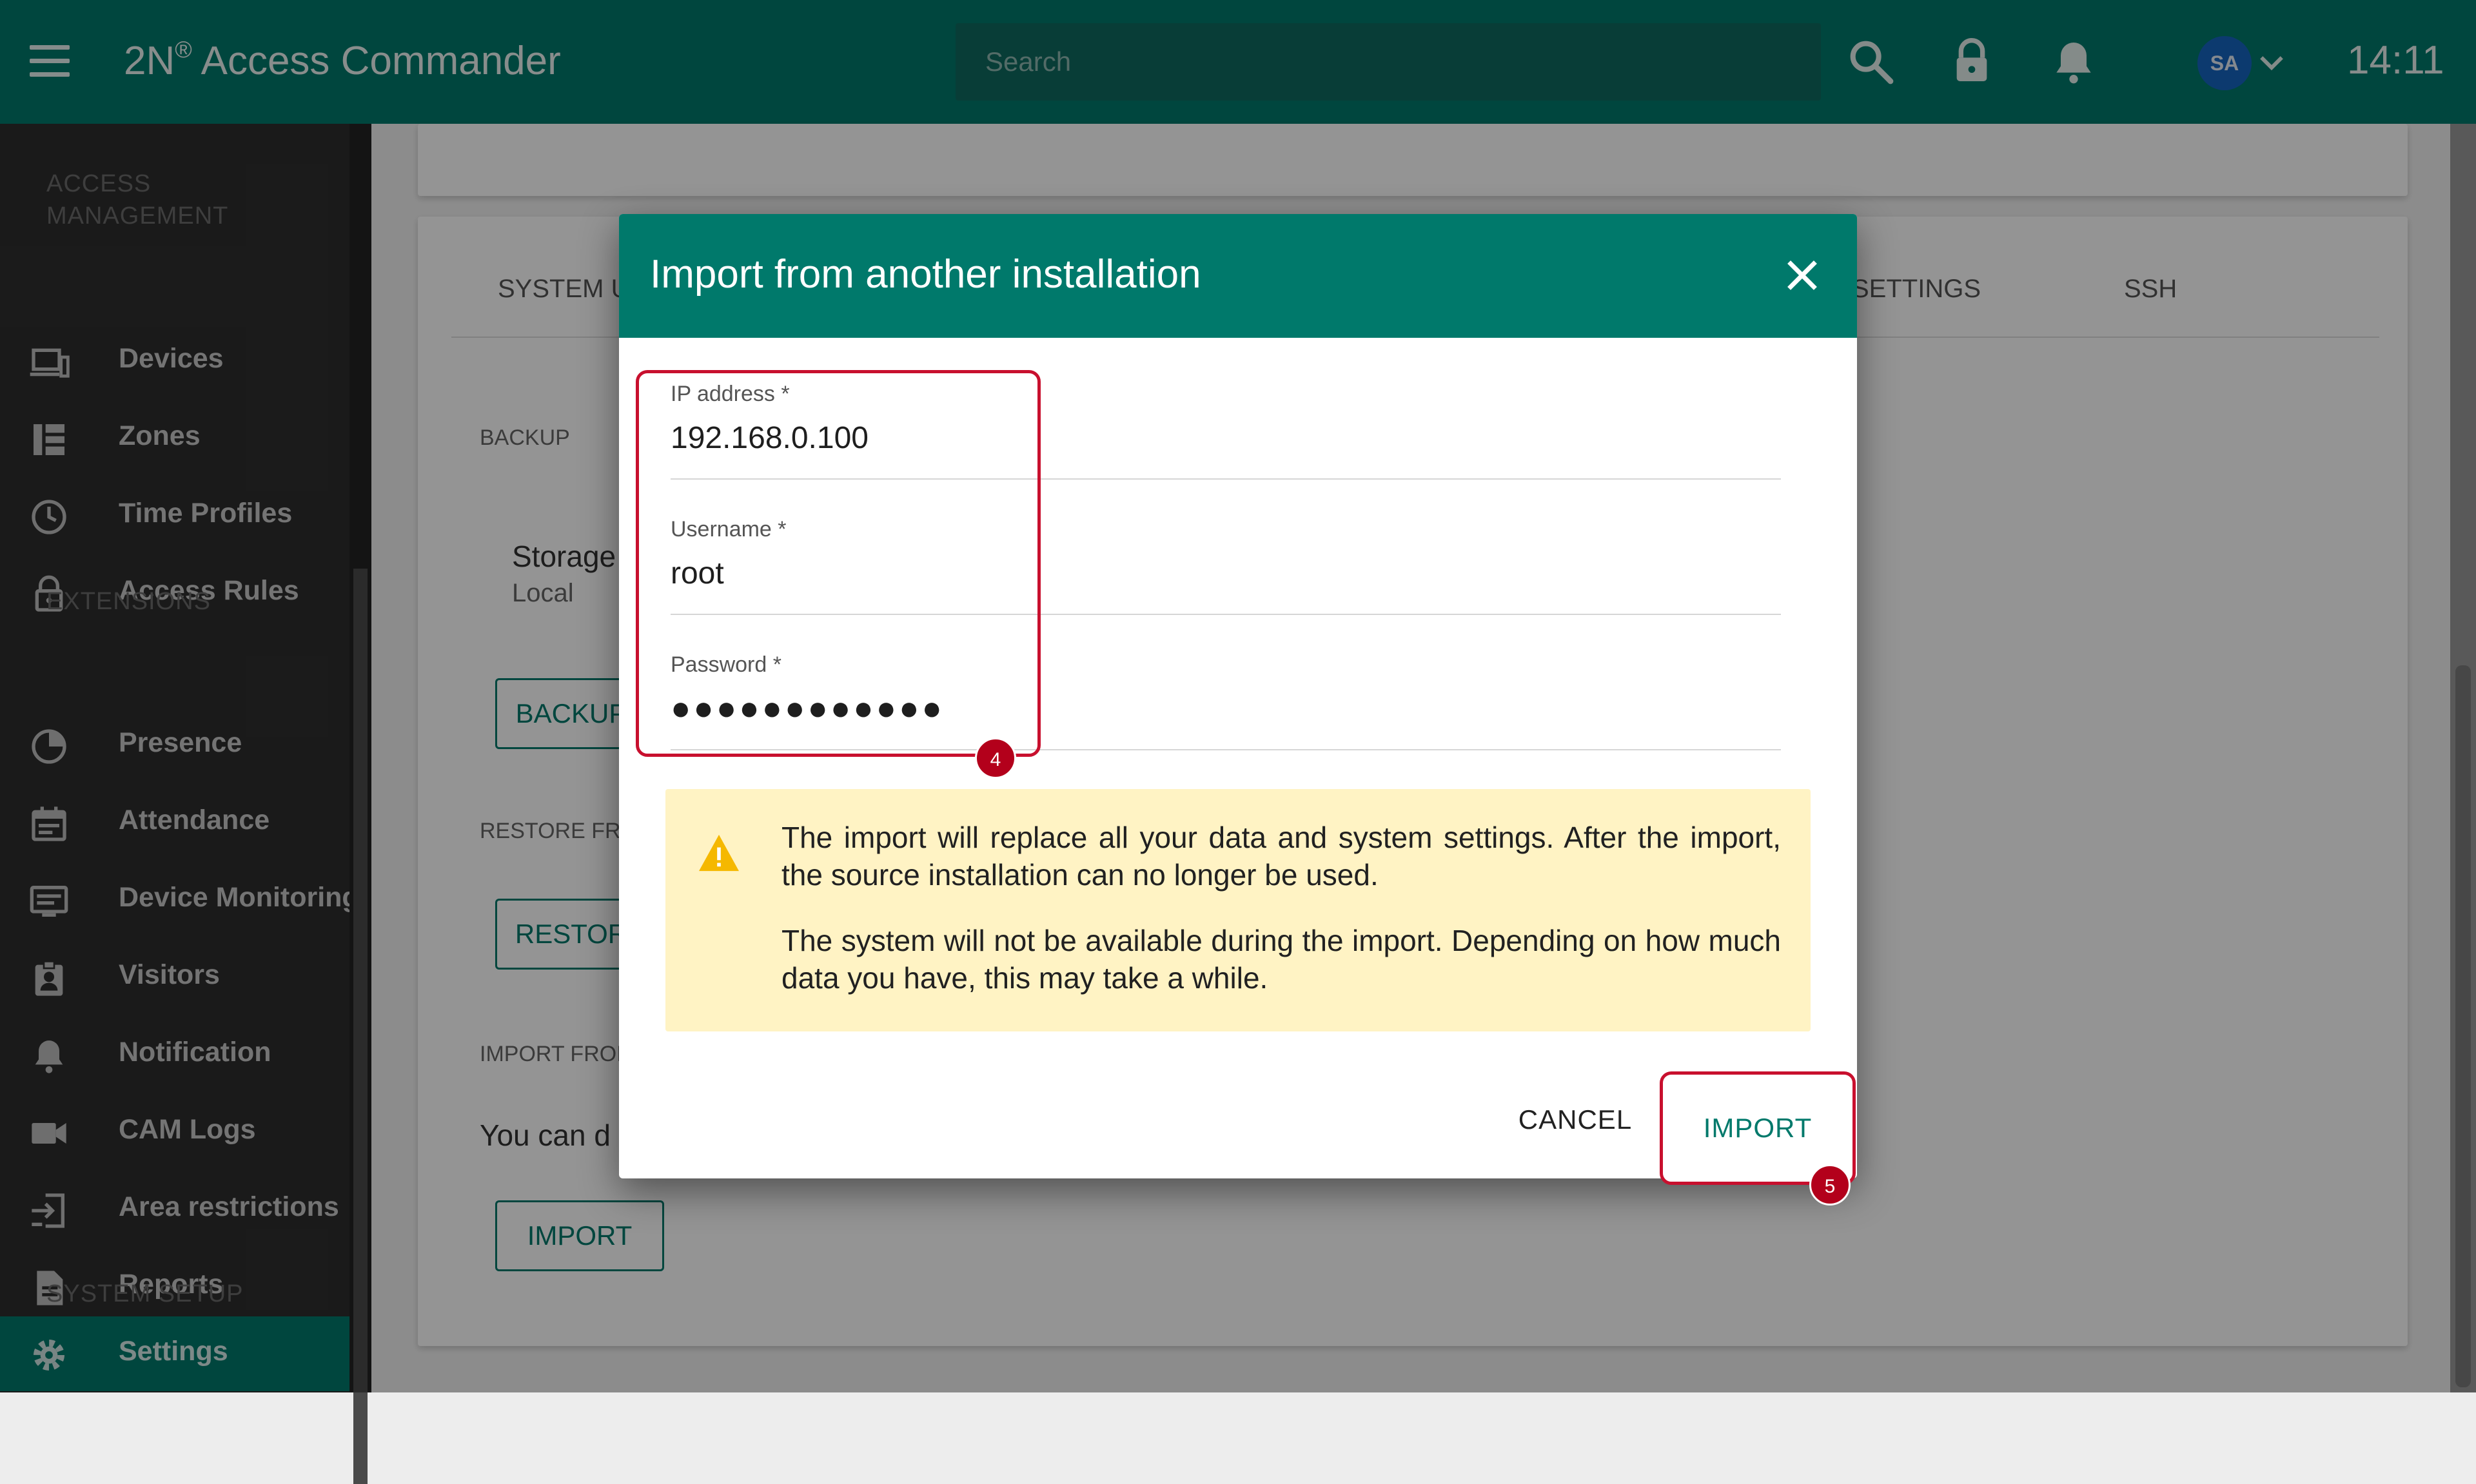 The image size is (2476, 1484). I want to click on step-badge-5: 5, so click(1830, 1185).